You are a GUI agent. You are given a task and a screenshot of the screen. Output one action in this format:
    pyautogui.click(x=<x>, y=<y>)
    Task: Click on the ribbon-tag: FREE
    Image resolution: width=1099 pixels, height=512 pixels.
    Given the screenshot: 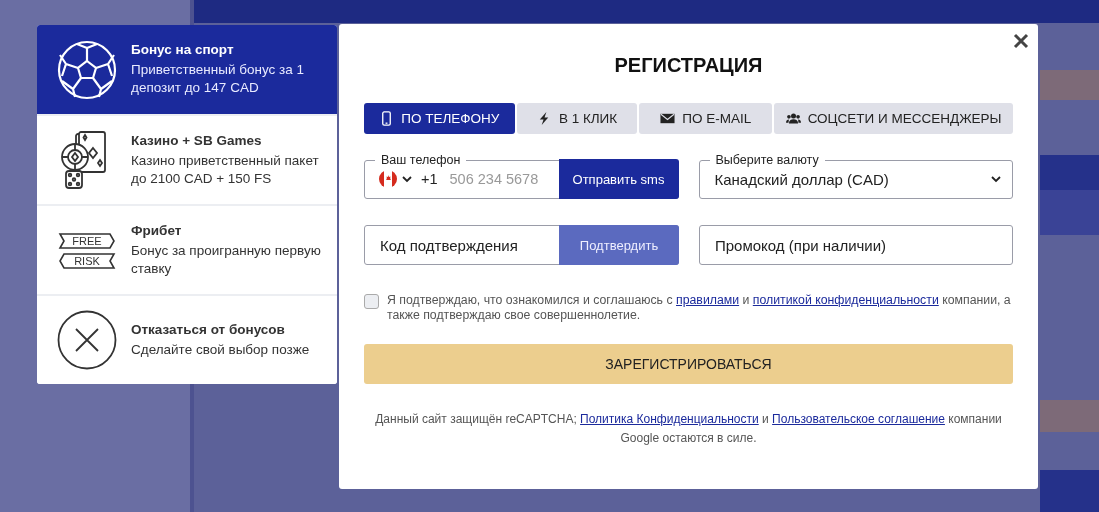 What is the action you would take?
    pyautogui.click(x=86, y=241)
    